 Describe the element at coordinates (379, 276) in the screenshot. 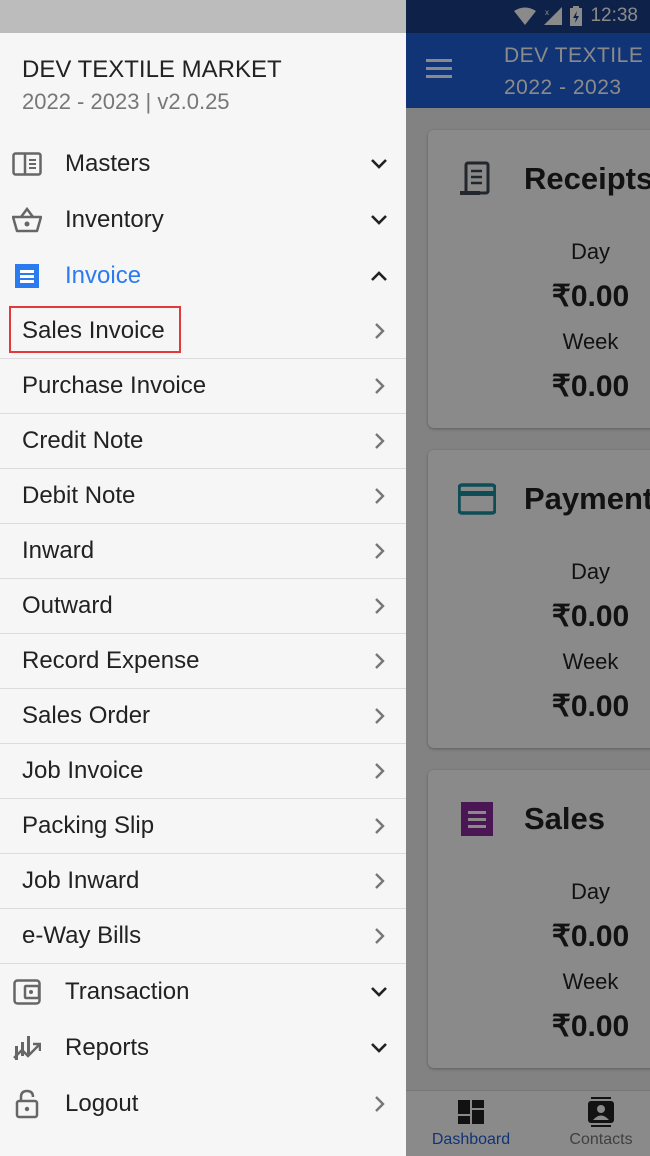

I see `chevron-up-icon` at that location.